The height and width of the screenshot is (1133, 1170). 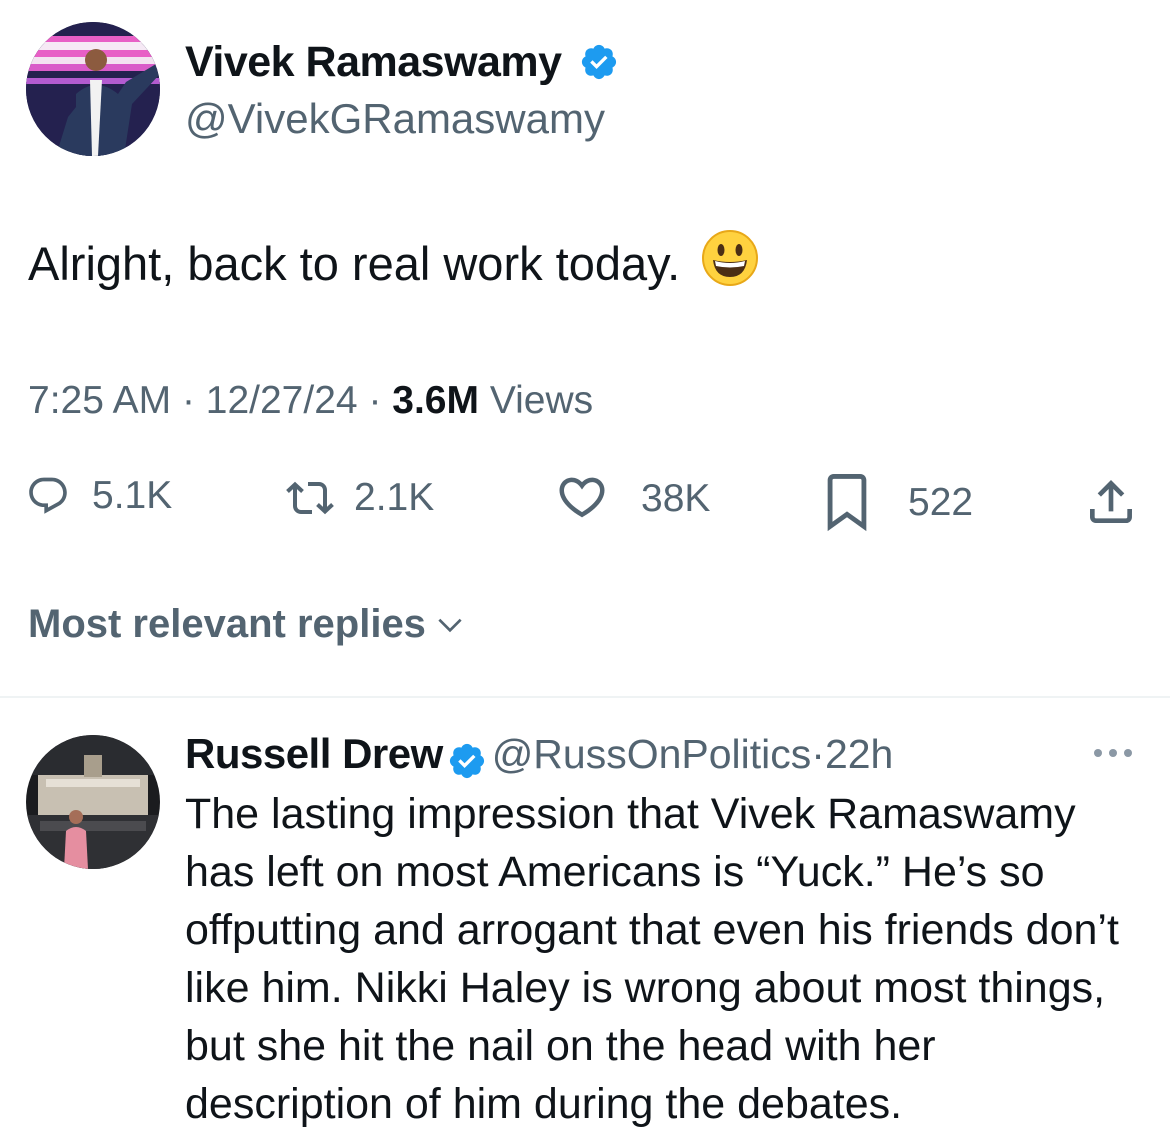 What do you see at coordinates (93, 802) in the screenshot?
I see `reply-author-avatar` at bounding box center [93, 802].